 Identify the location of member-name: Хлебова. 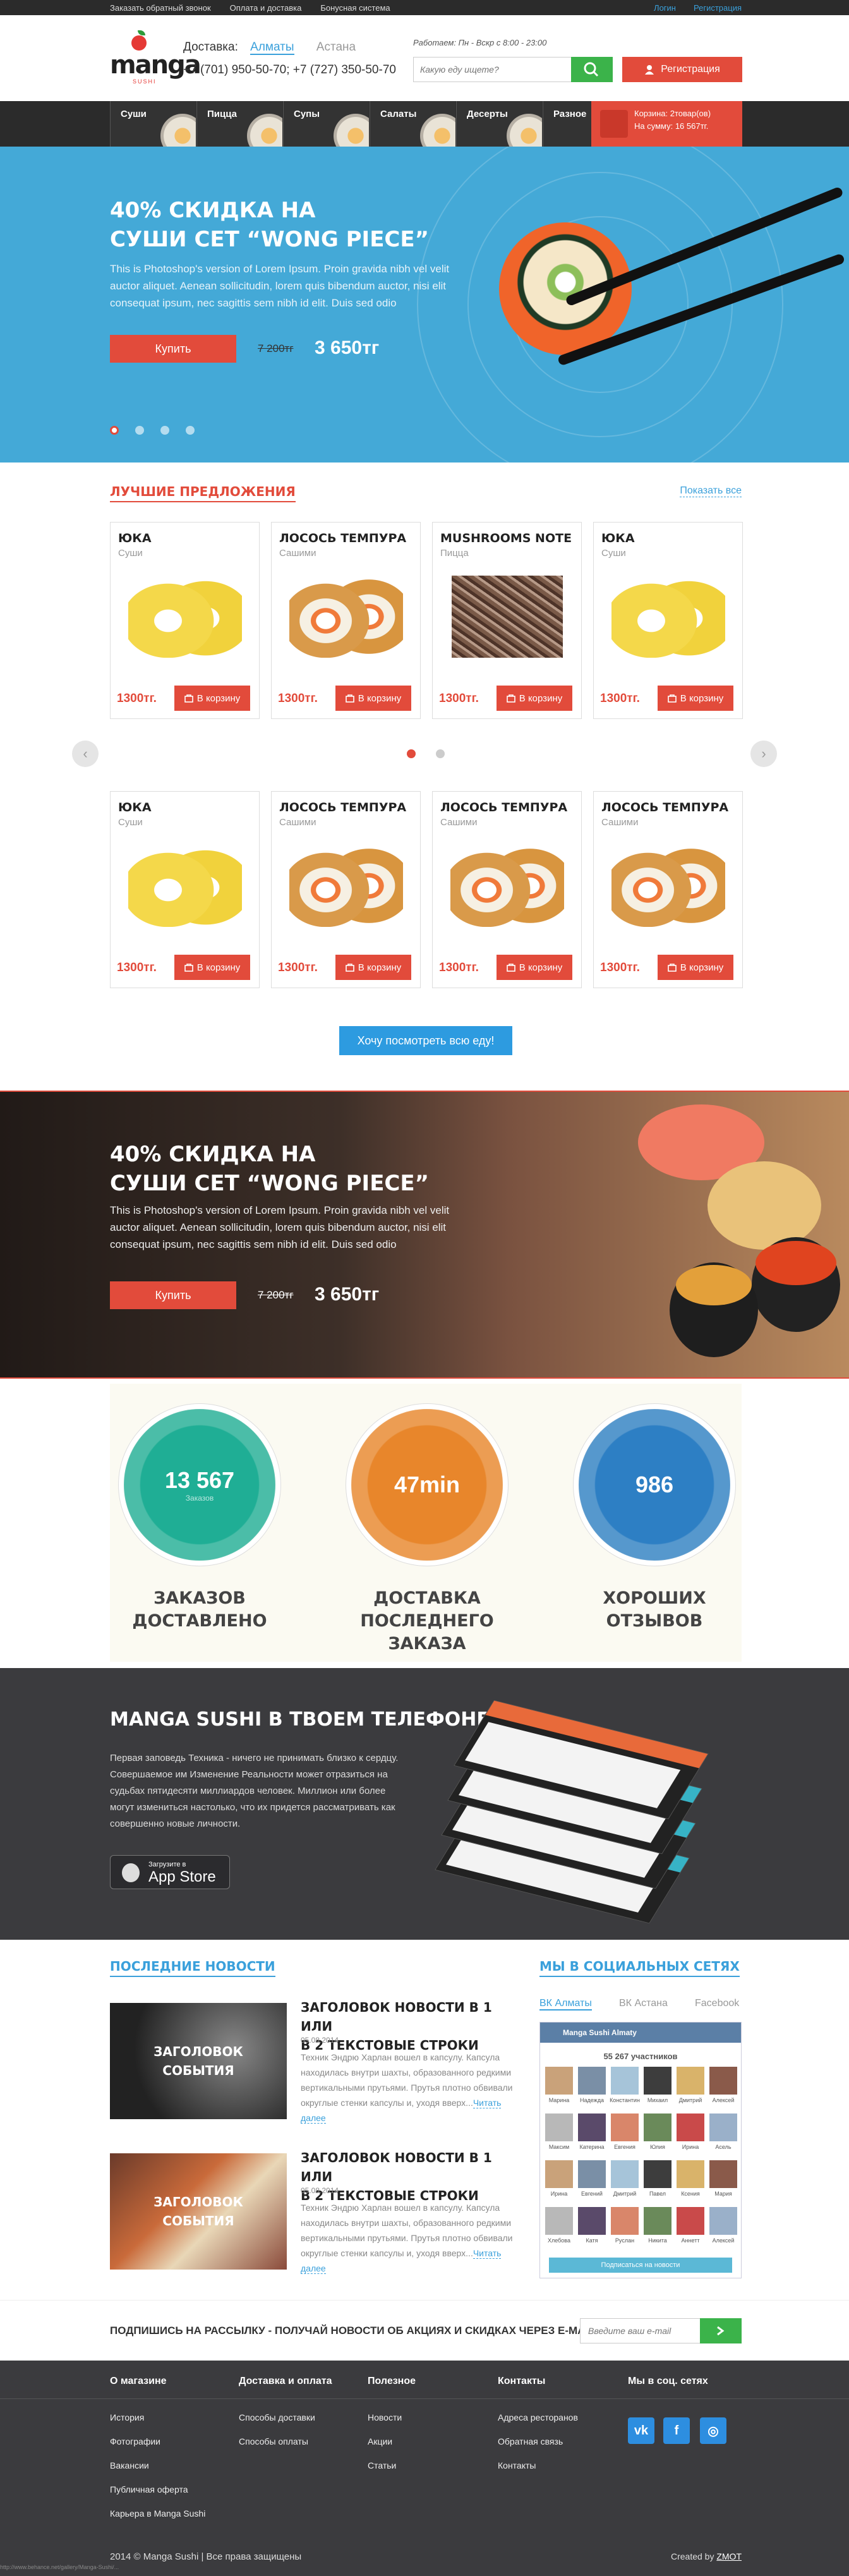
(559, 2240).